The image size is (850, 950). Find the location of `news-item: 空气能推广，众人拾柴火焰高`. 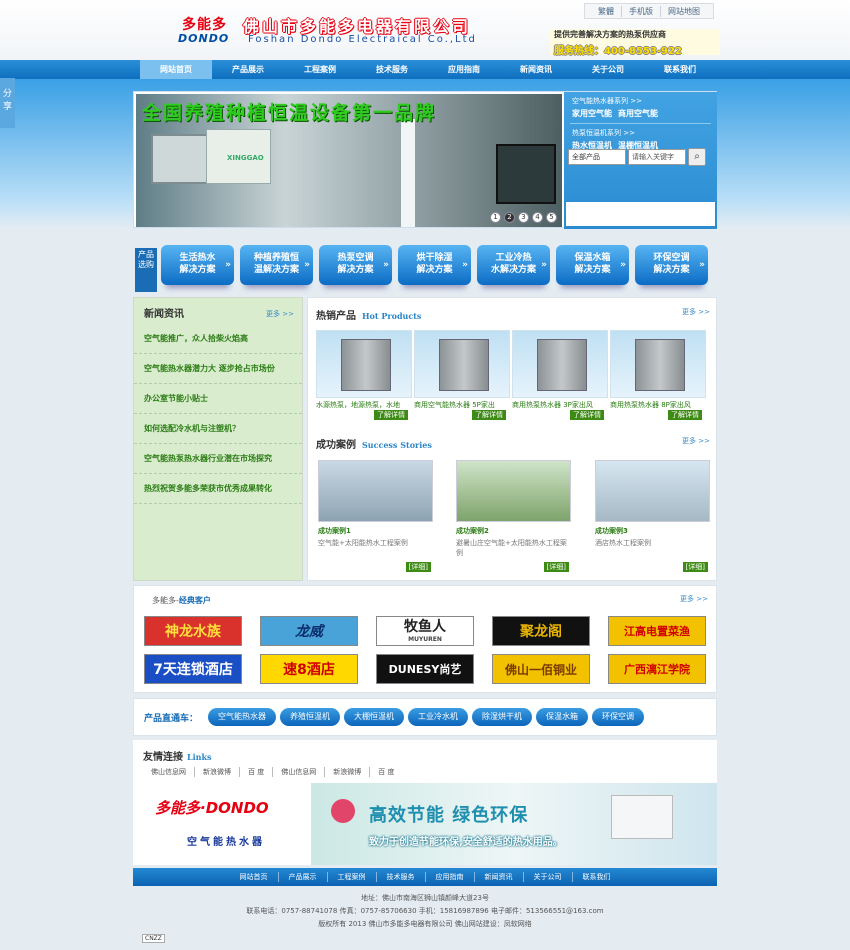

news-item: 空气能推广，众人拾柴火焰高 is located at coordinates (218, 339).